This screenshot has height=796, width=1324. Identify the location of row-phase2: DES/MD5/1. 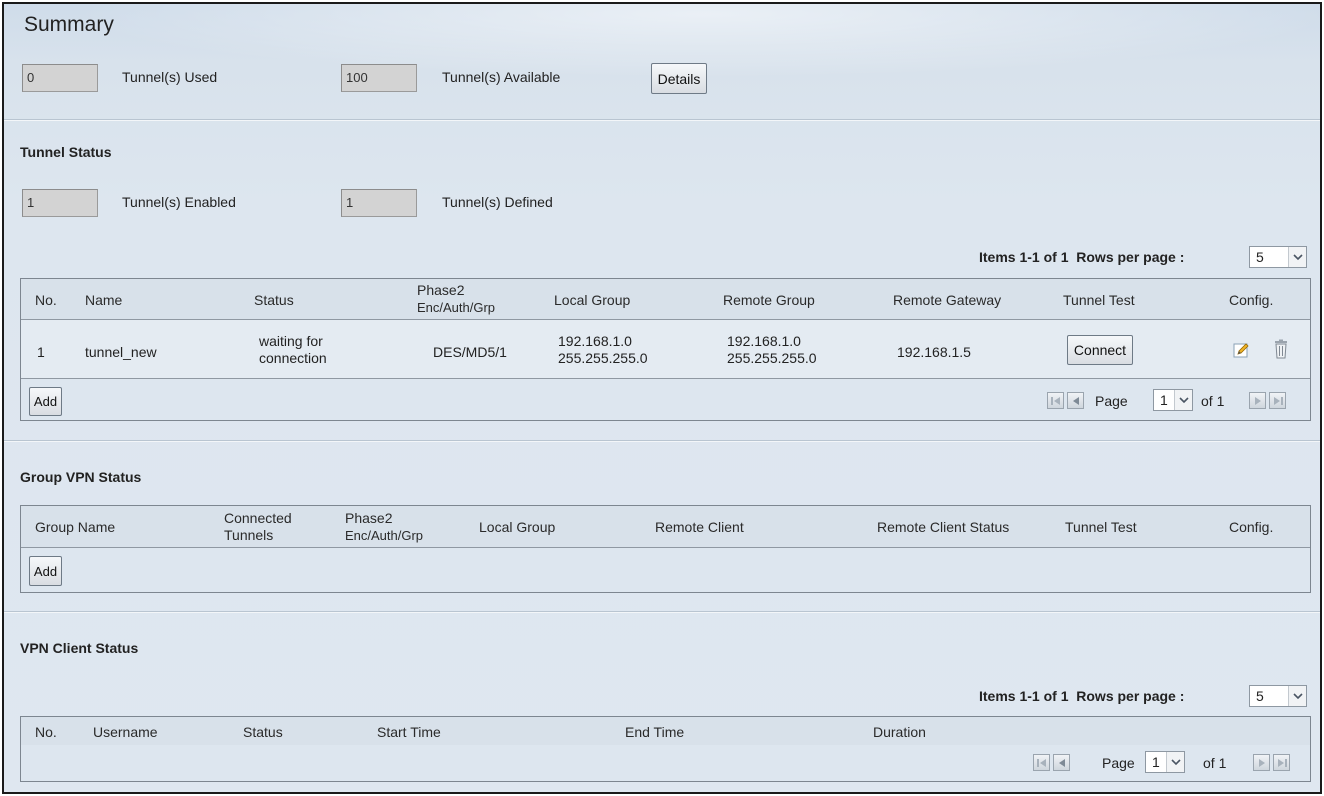
(470, 352).